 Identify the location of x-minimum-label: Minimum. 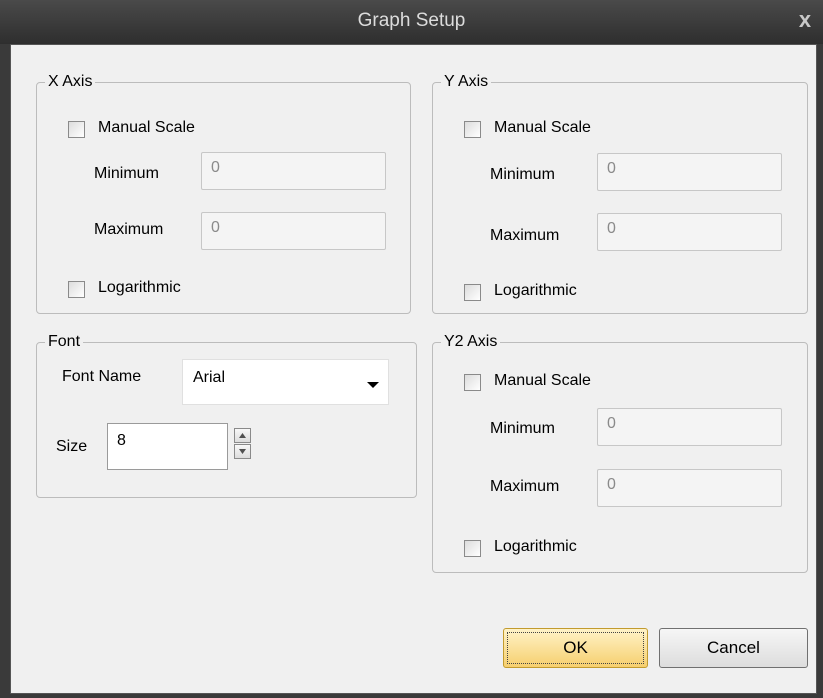
(126, 173).